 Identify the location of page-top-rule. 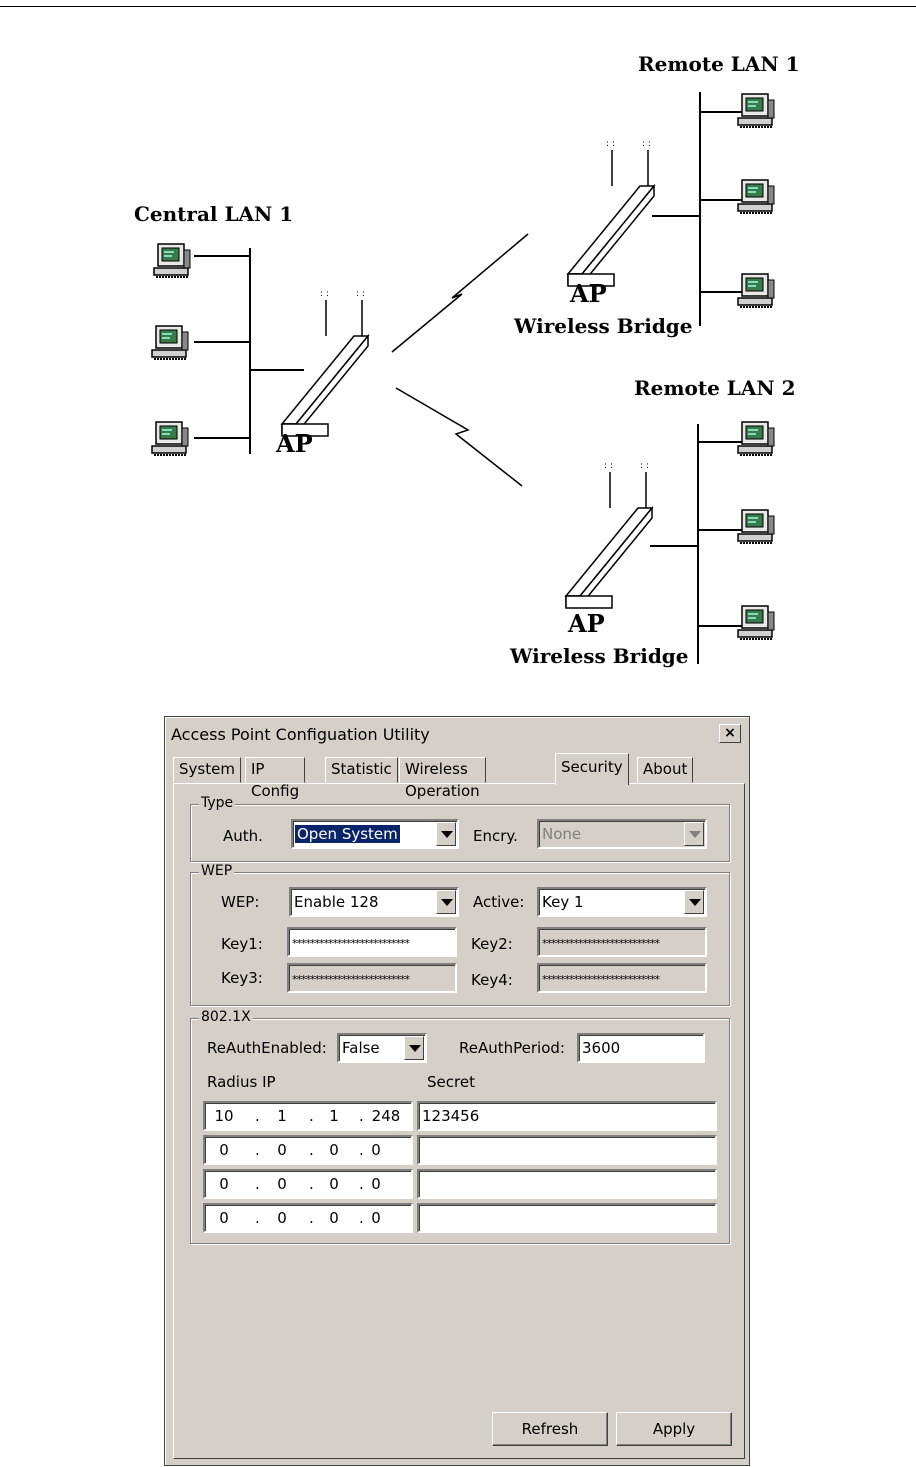
(458, 6).